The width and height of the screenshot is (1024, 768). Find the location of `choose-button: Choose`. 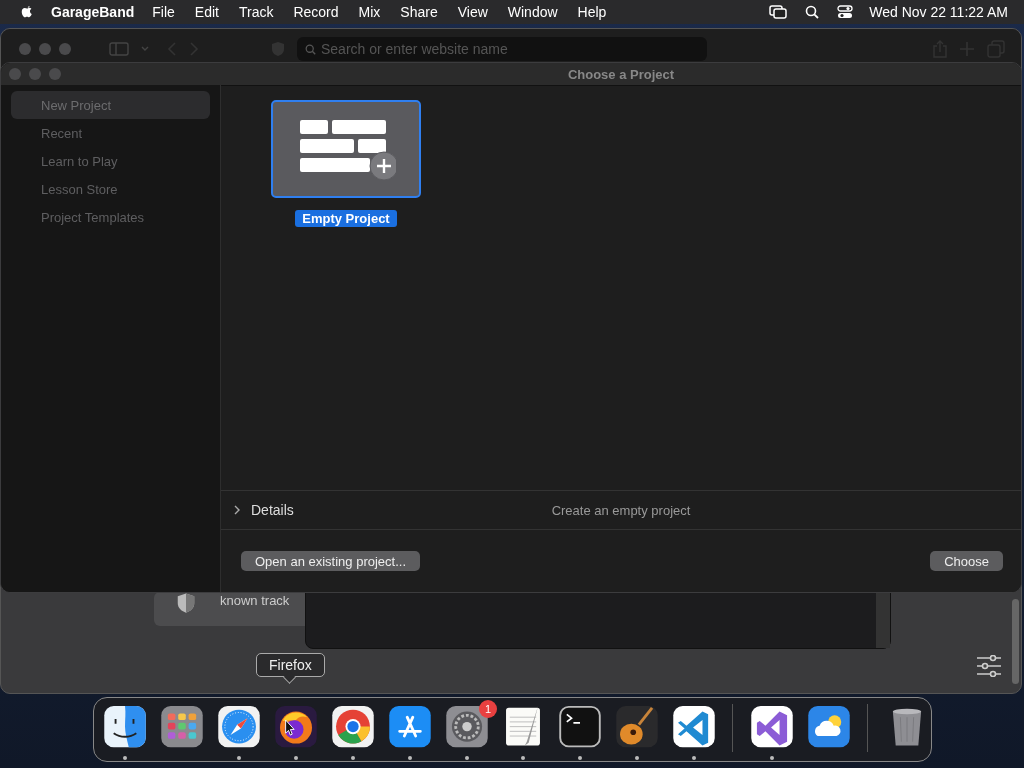

choose-button: Choose is located at coordinates (966, 561).